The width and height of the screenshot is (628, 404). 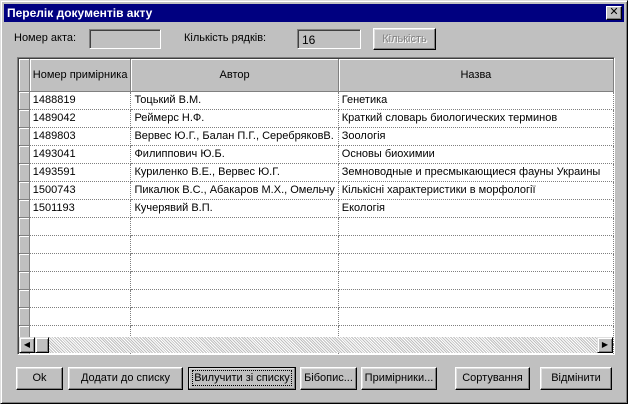 I want to click on cell-copy-number: 1493591, so click(x=80, y=172).